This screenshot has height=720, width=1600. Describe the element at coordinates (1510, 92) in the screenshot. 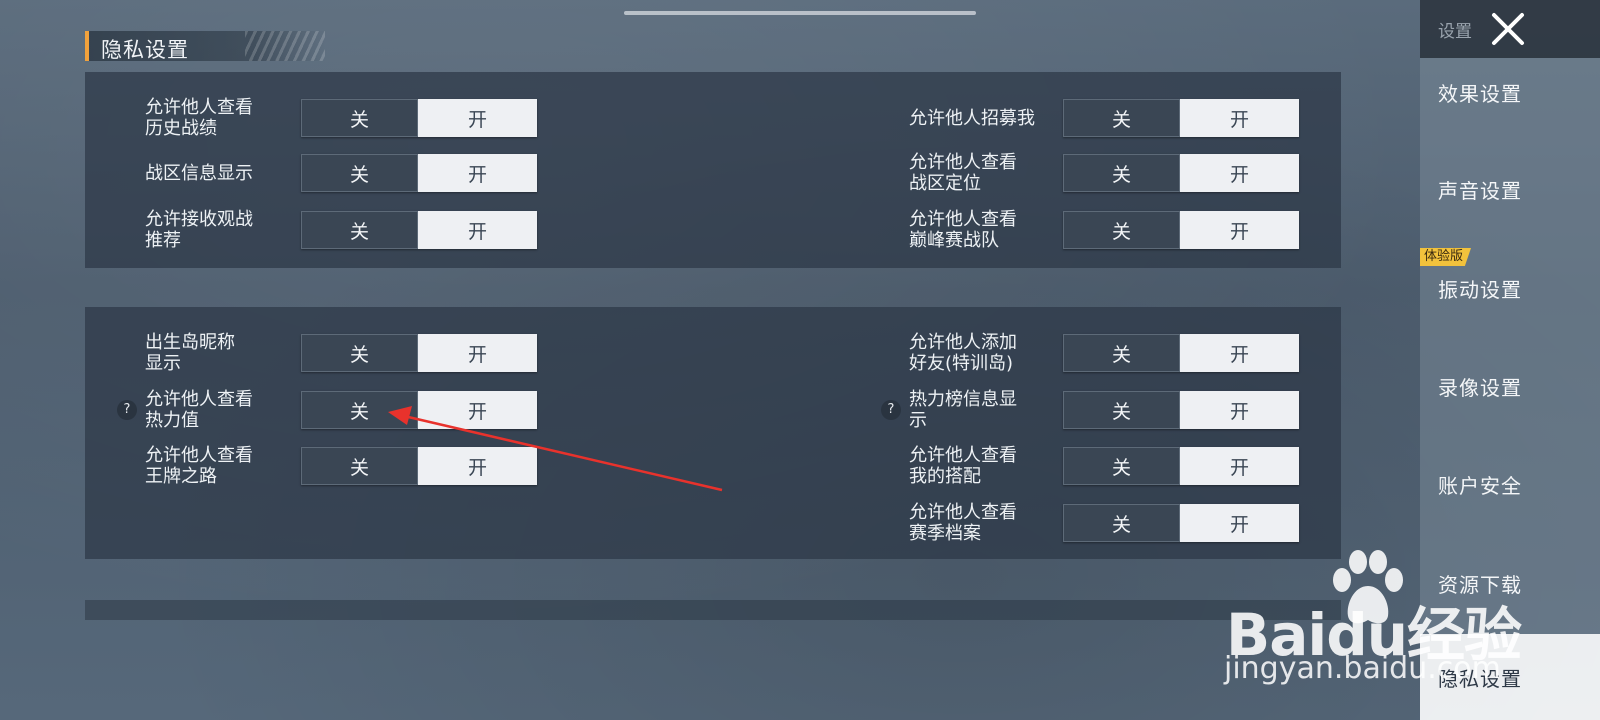

I see `sidebar-item-effects: 效果设置` at that location.